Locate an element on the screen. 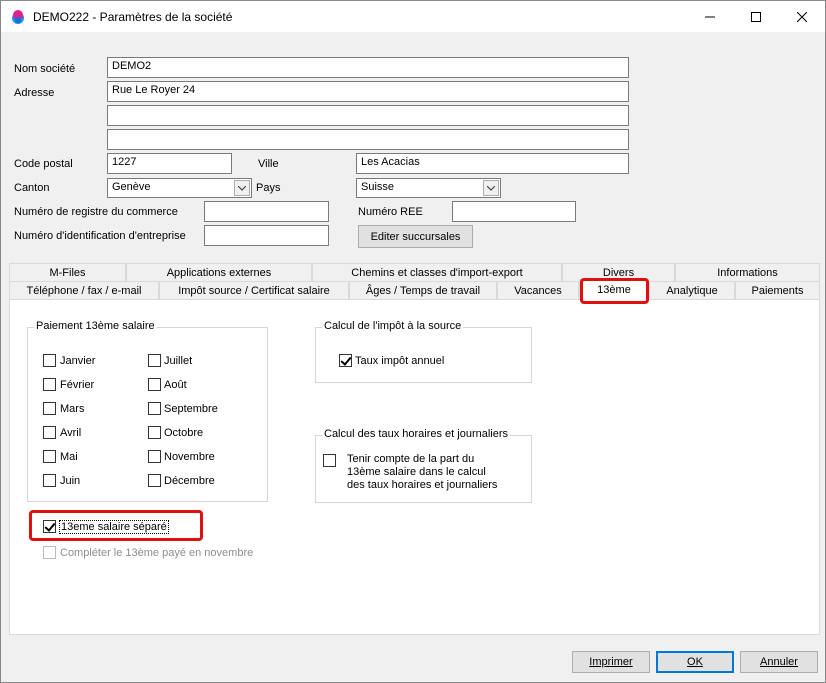  tab-applications-externes: Applications externes is located at coordinates (219, 272).